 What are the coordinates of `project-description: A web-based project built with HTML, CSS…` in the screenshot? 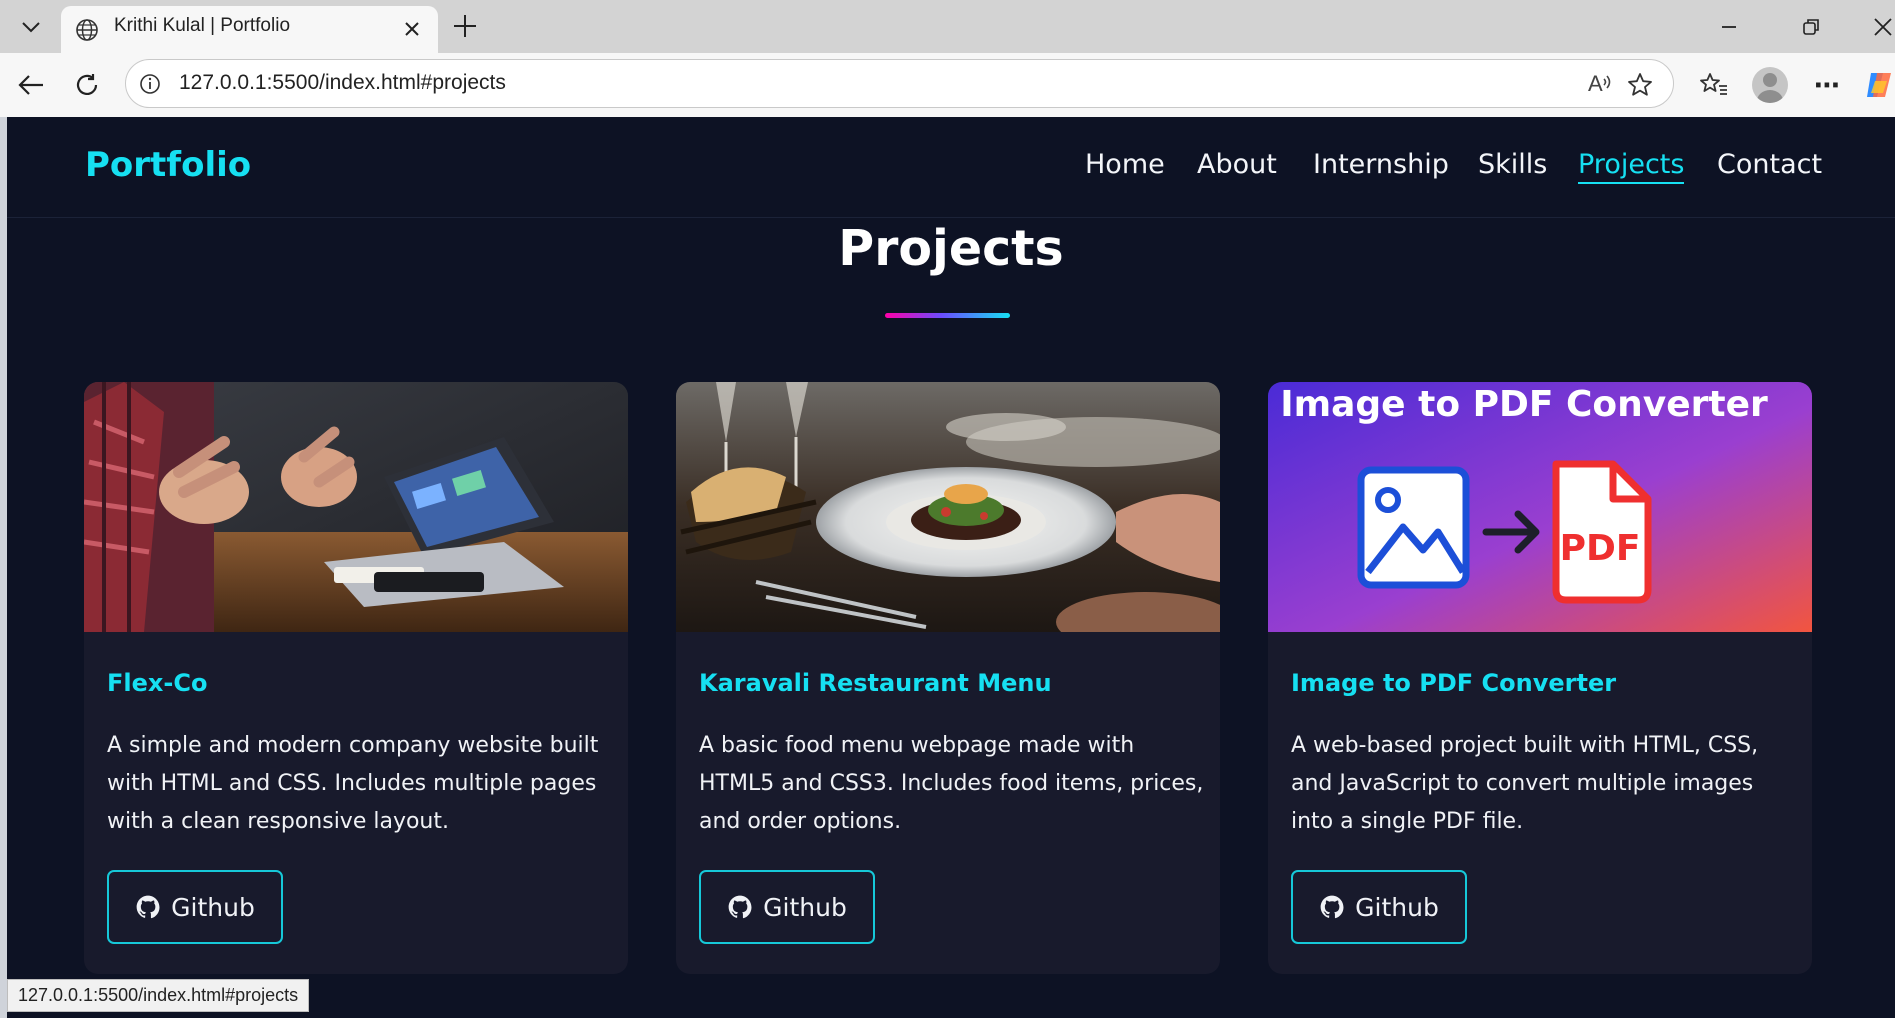 It's located at (1525, 783).